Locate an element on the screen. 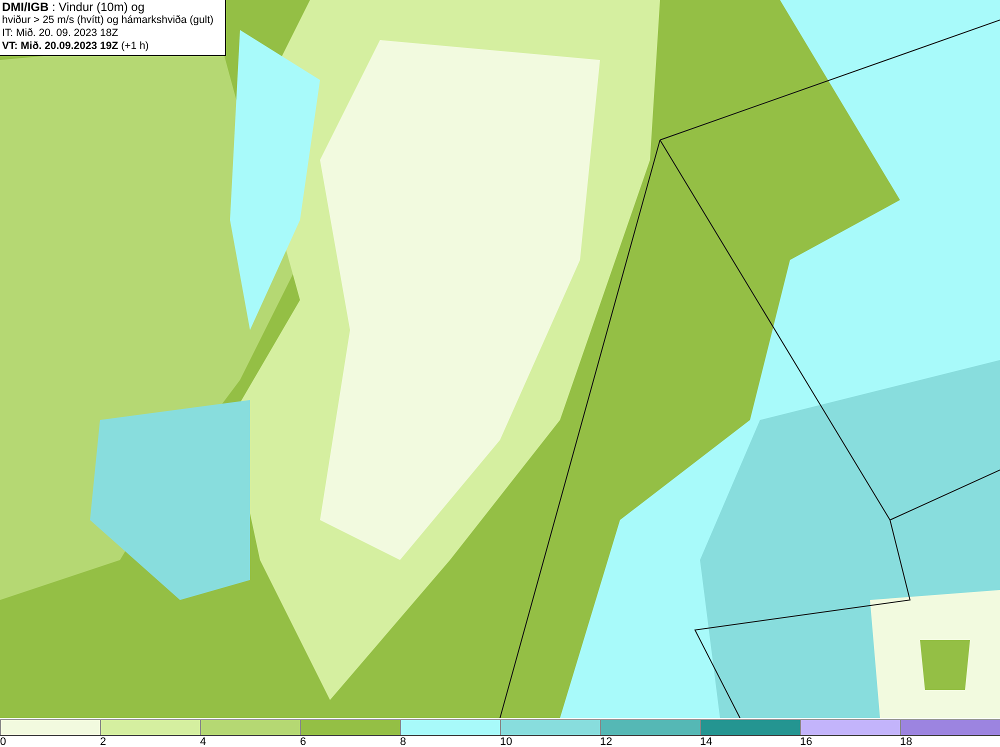 This screenshot has width=1000, height=747. legend-label: 2 is located at coordinates (103, 741).